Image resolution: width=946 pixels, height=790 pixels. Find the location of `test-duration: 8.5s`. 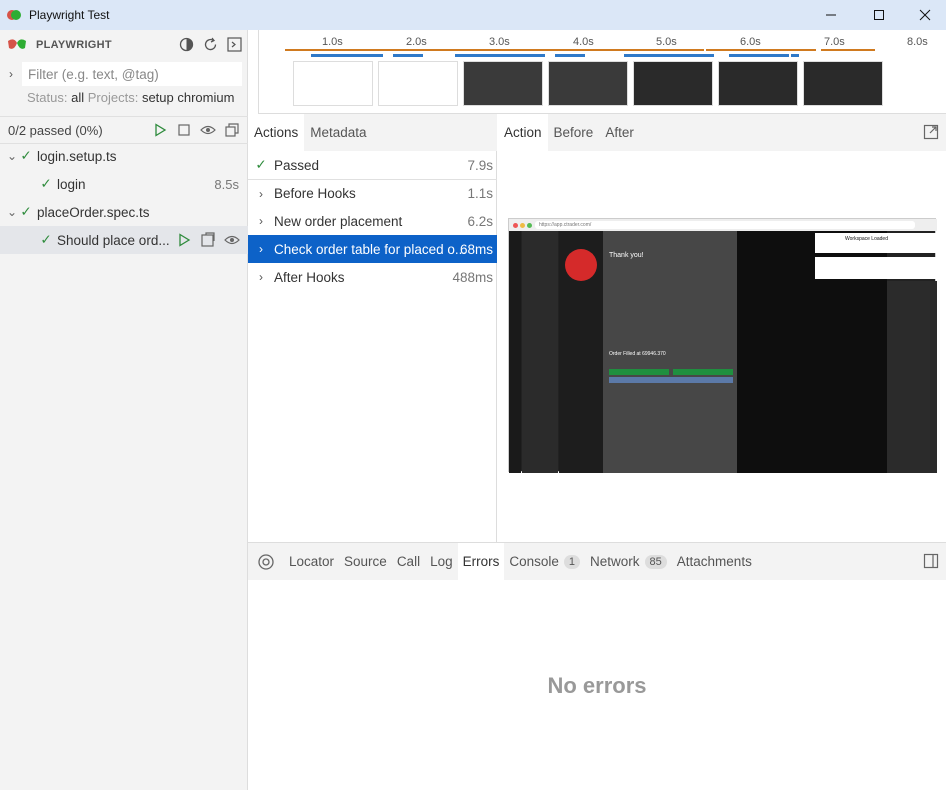

test-duration: 8.5s is located at coordinates (226, 184).